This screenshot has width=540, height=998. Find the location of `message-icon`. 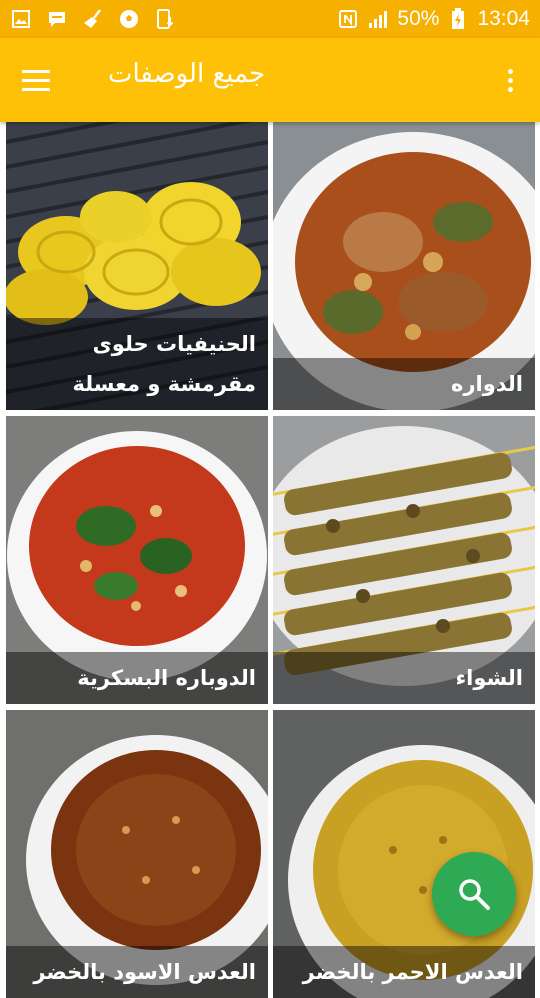

message-icon is located at coordinates (57, 19).